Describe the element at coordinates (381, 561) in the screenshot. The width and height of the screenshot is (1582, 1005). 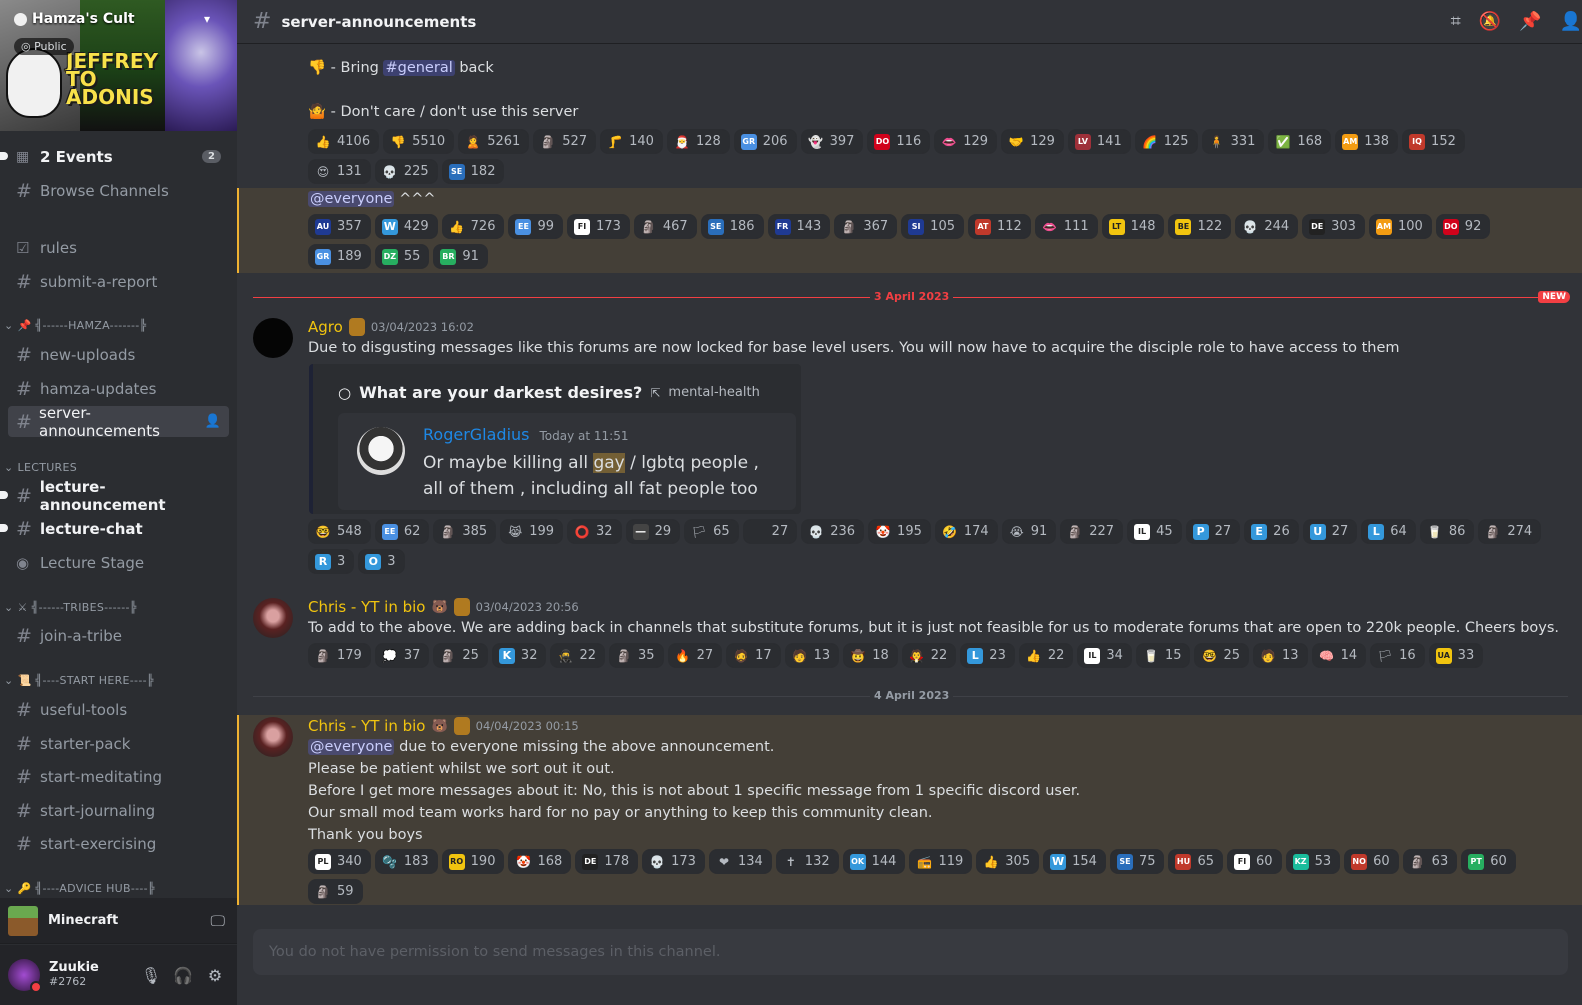
I see `reaction-pill: O3` at that location.